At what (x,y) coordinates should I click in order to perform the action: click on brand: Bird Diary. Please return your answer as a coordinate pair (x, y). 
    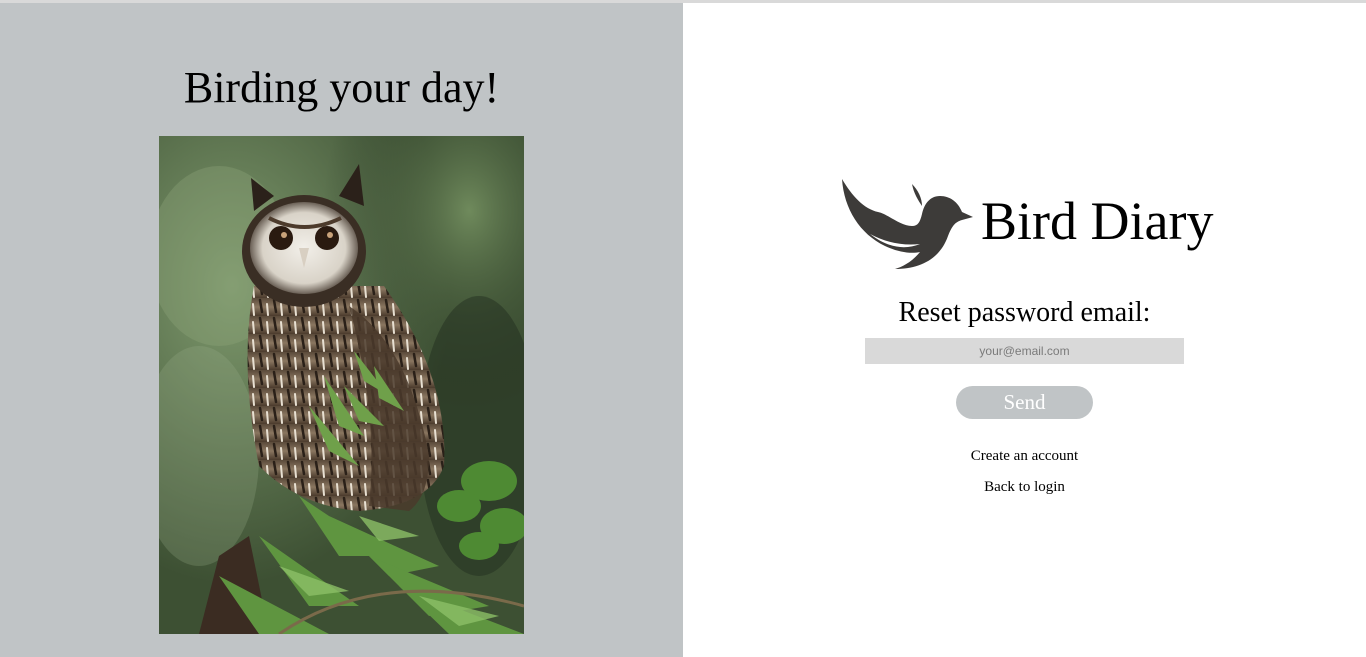
    Looking at the image, I should click on (1026, 221).